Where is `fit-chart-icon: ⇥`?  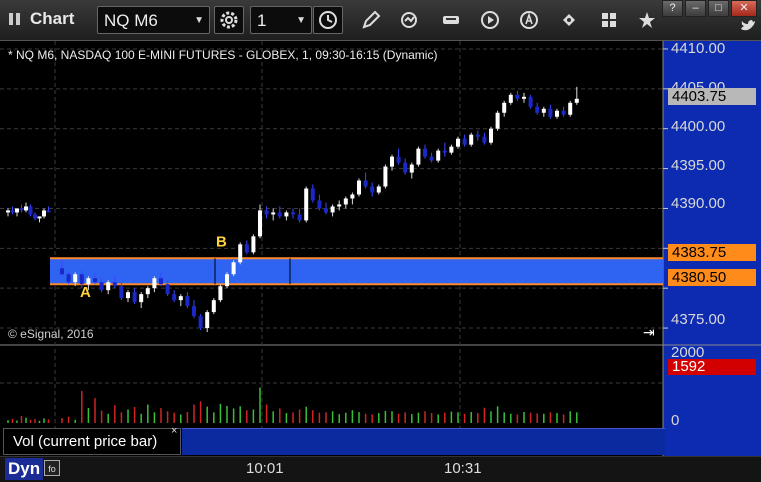 fit-chart-icon: ⇥ is located at coordinates (653, 333).